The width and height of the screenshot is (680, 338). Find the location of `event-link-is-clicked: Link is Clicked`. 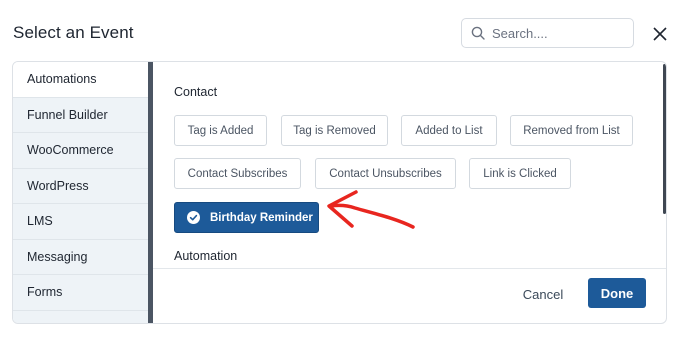

event-link-is-clicked: Link is Clicked is located at coordinates (520, 173).